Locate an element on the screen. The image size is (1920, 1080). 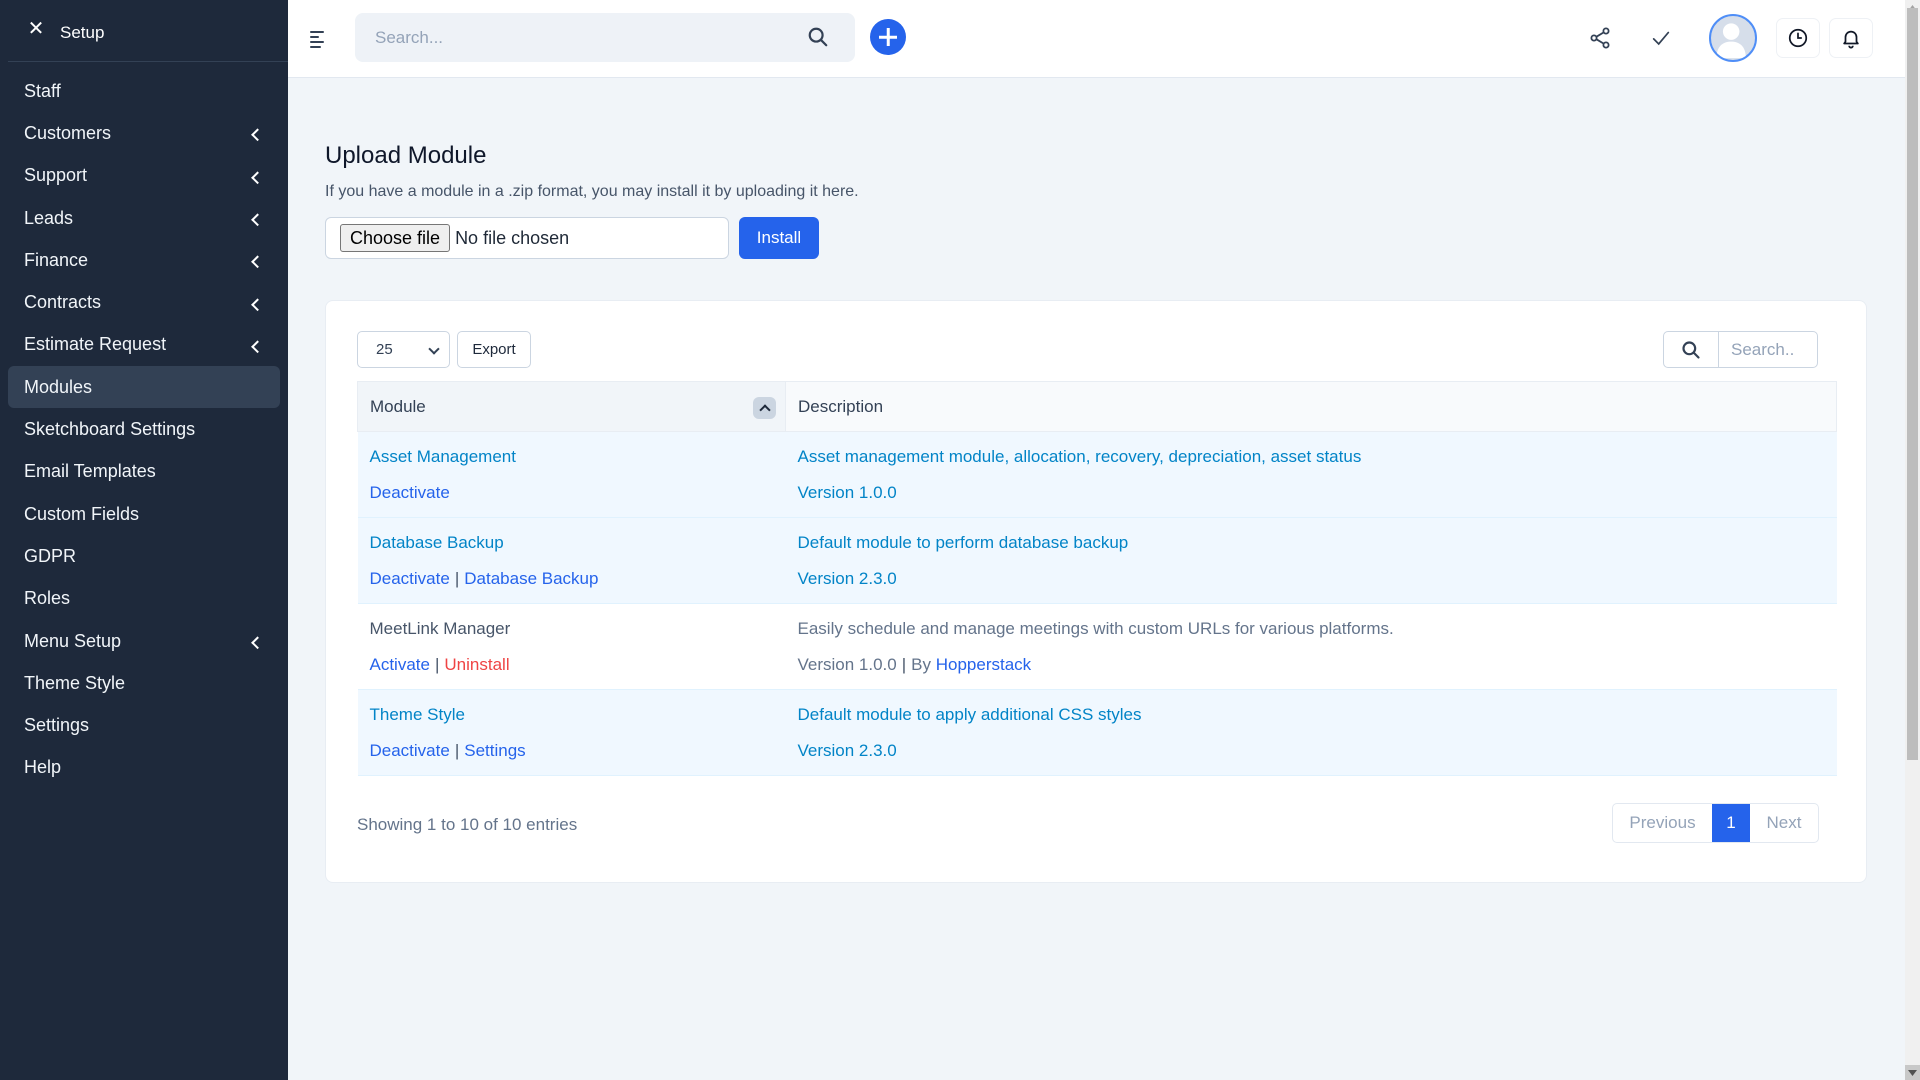
pagination-page-current: 1 is located at coordinates (1731, 823).